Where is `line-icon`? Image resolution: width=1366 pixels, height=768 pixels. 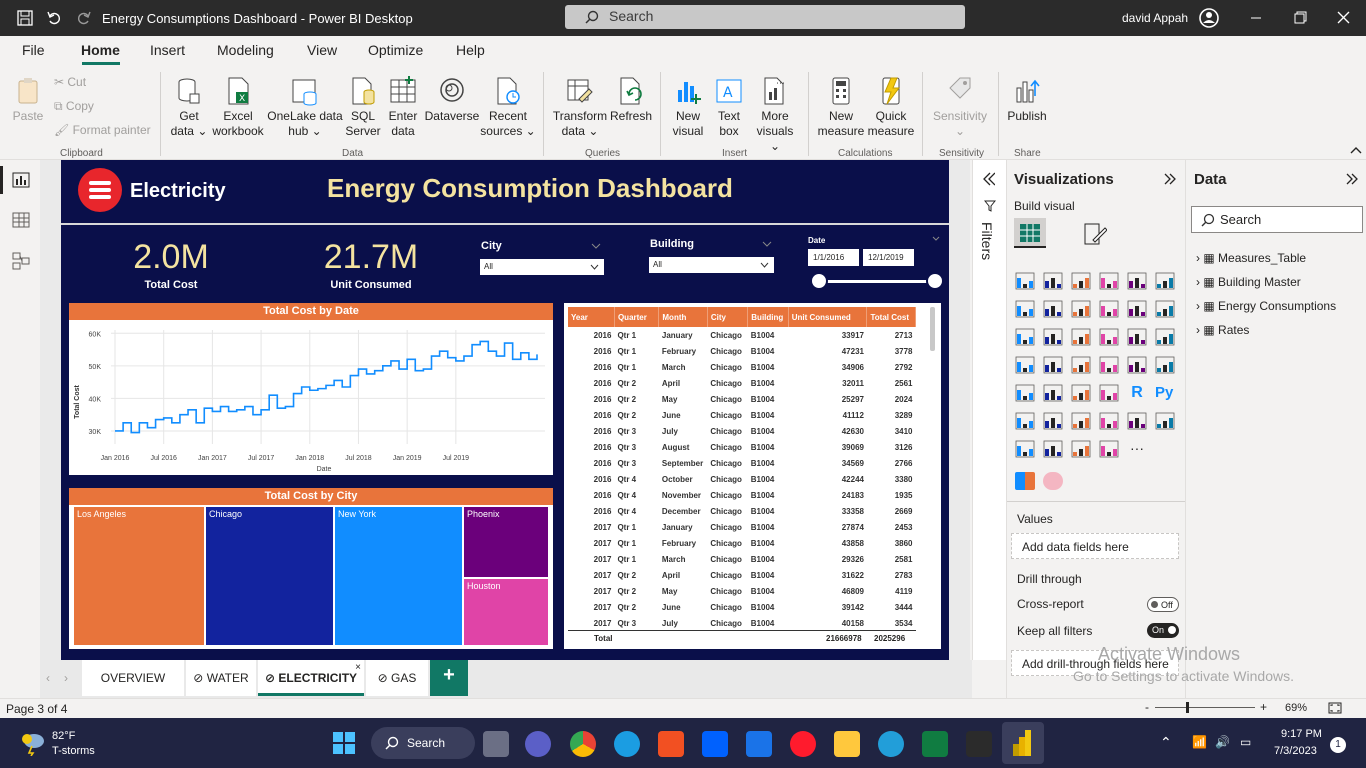
line-icon is located at coordinates (1025, 309).